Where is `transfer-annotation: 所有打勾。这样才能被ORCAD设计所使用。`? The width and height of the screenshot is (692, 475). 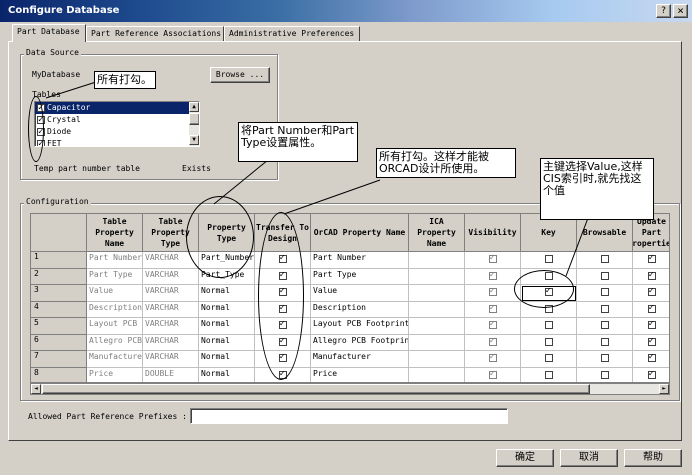 transfer-annotation: 所有打勾。这样才能被ORCAD设计所使用。 is located at coordinates (446, 163).